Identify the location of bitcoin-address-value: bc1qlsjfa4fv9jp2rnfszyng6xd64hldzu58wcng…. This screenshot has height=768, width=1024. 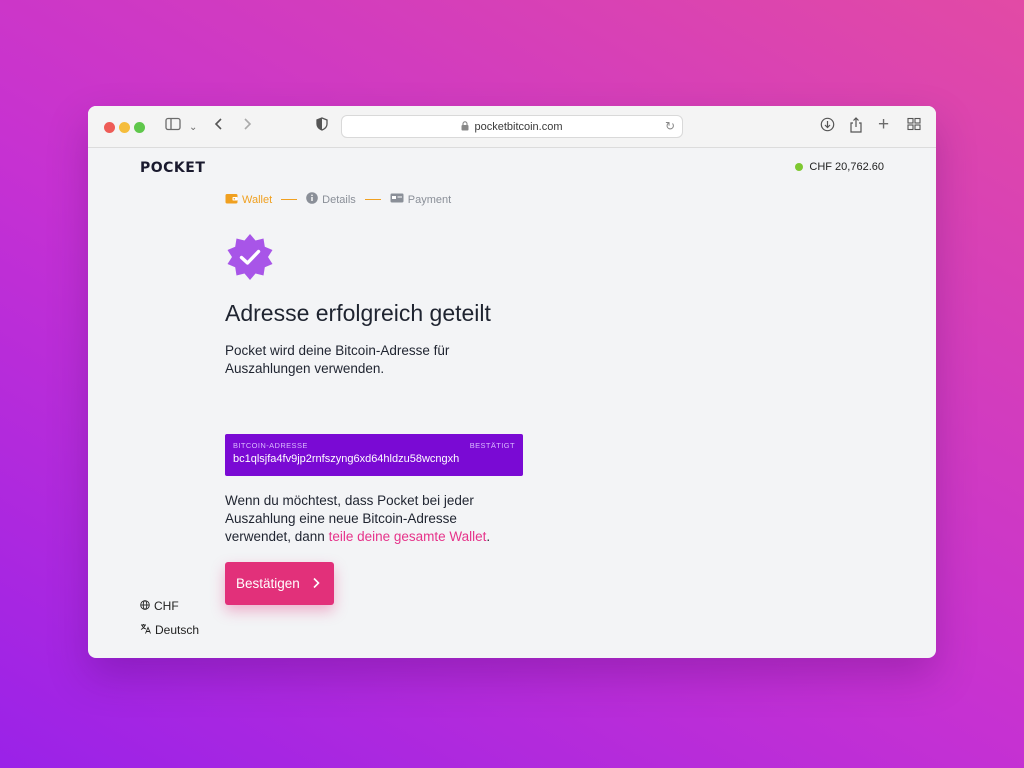
(346, 459).